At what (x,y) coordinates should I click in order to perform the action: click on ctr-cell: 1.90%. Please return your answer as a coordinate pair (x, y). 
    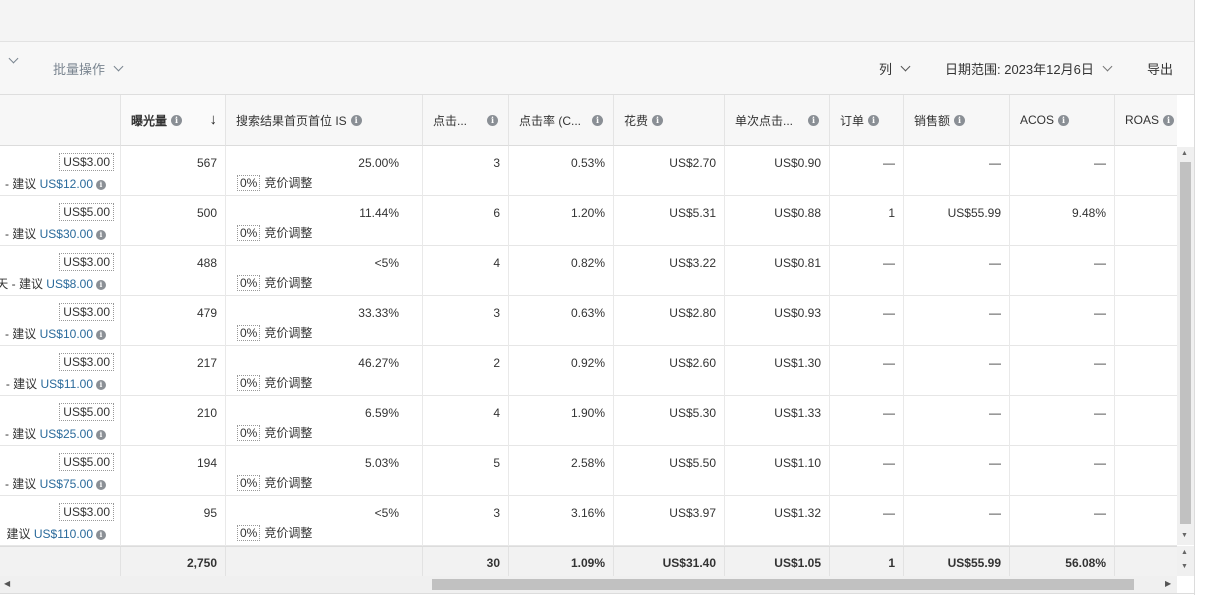
    Looking at the image, I should click on (561, 421).